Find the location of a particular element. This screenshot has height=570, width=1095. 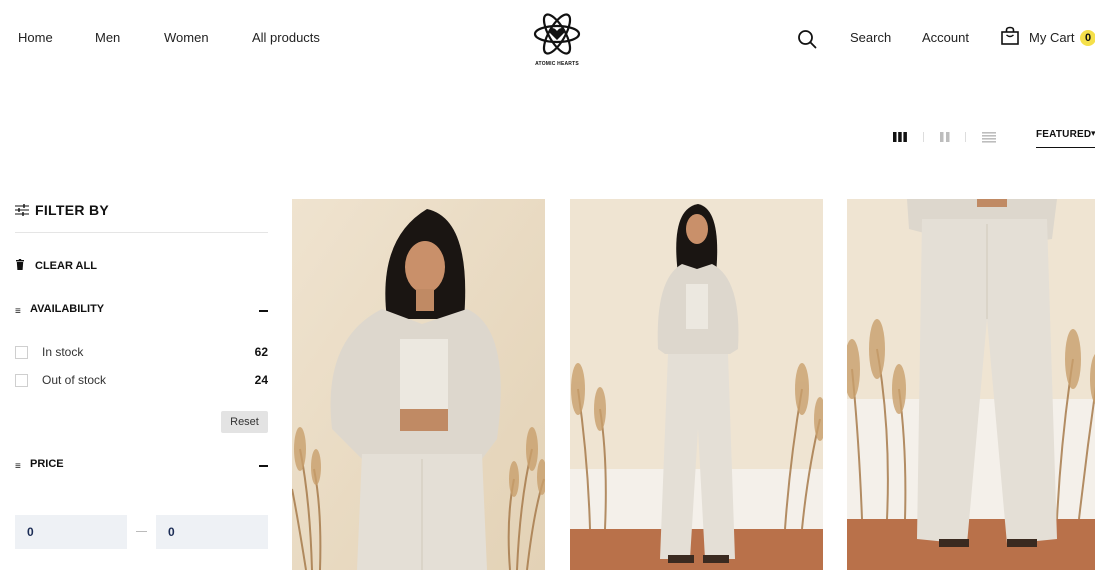

cart-count-badge: 0 is located at coordinates (1087, 38).